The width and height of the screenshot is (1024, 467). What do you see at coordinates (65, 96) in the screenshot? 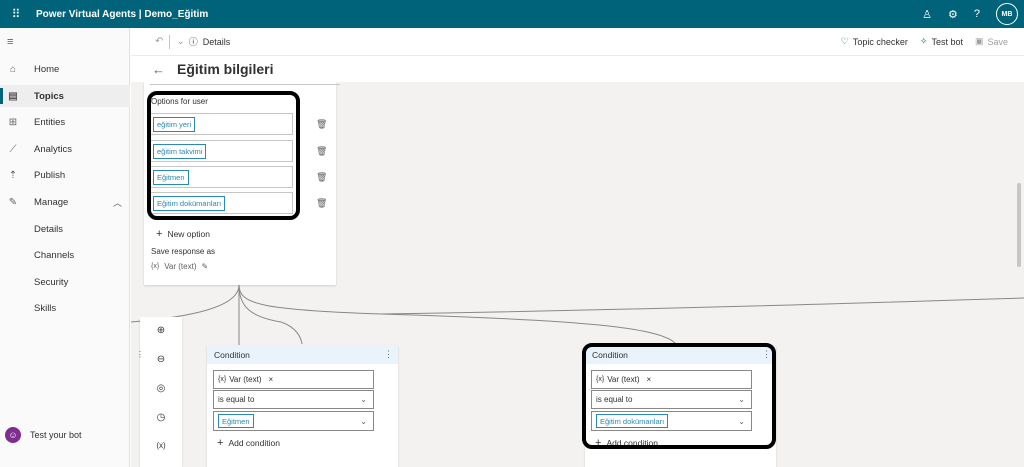
I see `sidebar-item-topics: ▤ Topics` at bounding box center [65, 96].